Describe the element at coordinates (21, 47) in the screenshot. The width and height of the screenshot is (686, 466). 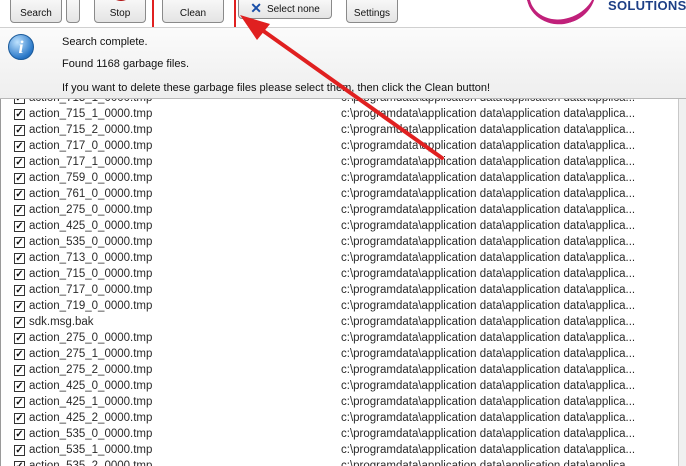
I see `info-icon: i` at that location.